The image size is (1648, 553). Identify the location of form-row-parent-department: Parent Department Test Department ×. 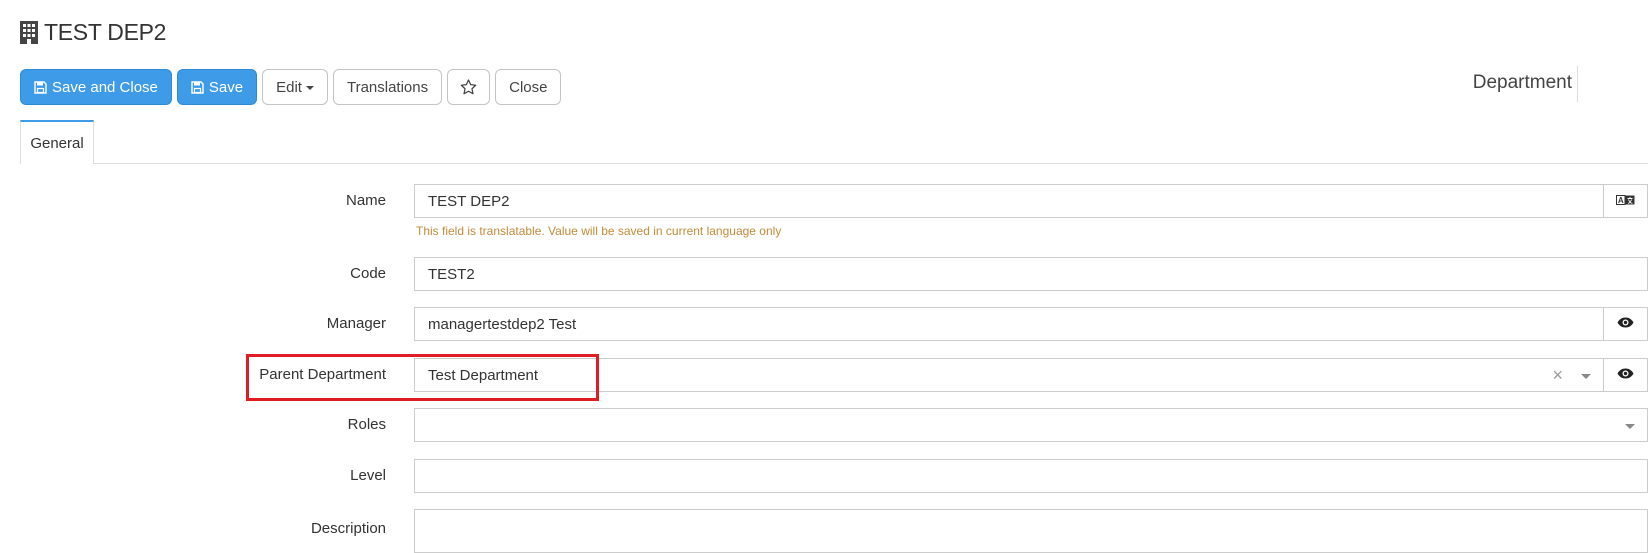
(824, 375).